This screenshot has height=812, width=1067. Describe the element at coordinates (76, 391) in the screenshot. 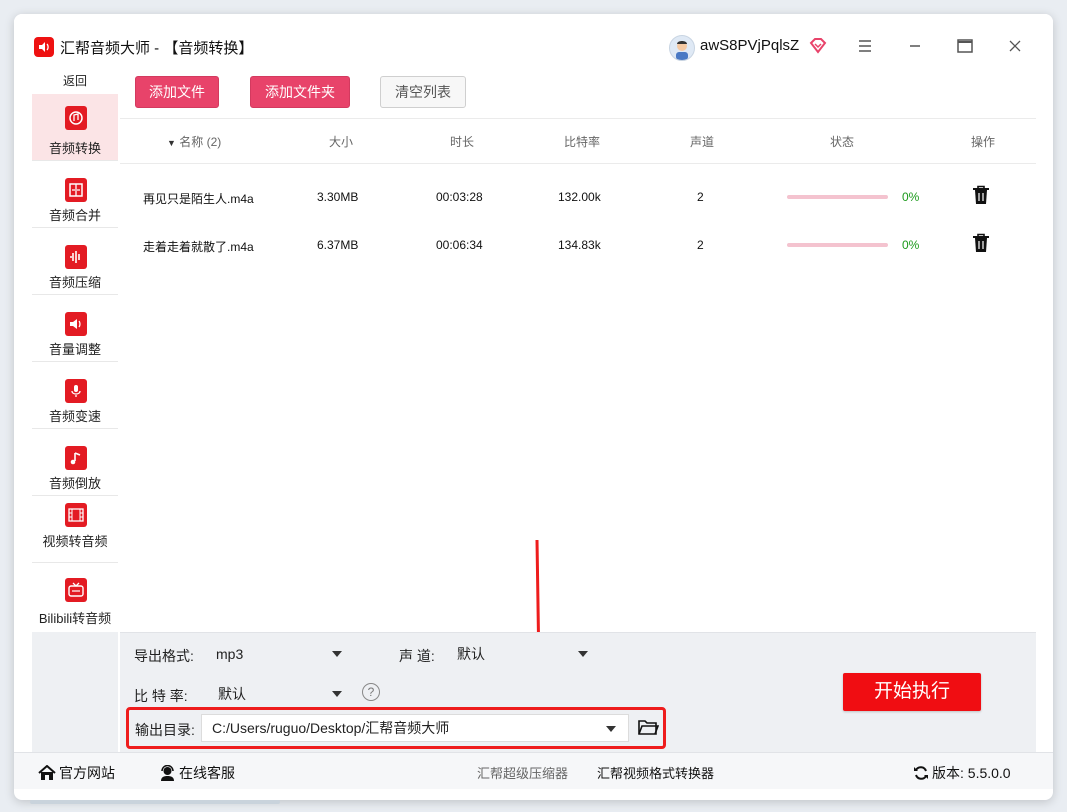

I see `audio-speed-icon` at that location.